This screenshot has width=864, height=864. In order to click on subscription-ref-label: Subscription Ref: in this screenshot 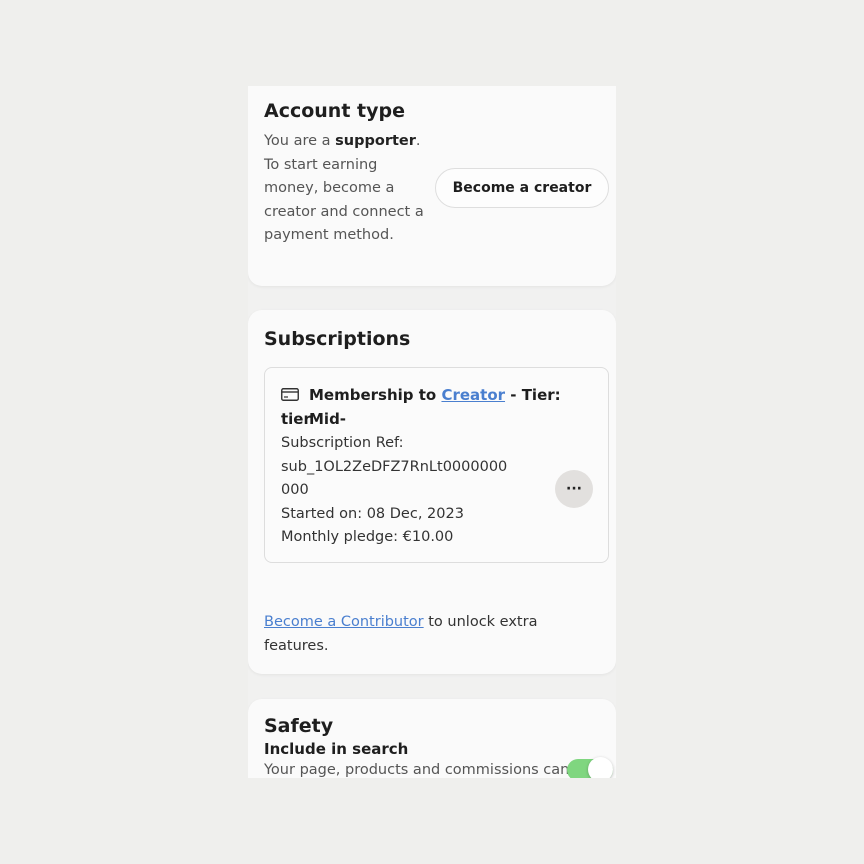, I will do `click(342, 443)`.